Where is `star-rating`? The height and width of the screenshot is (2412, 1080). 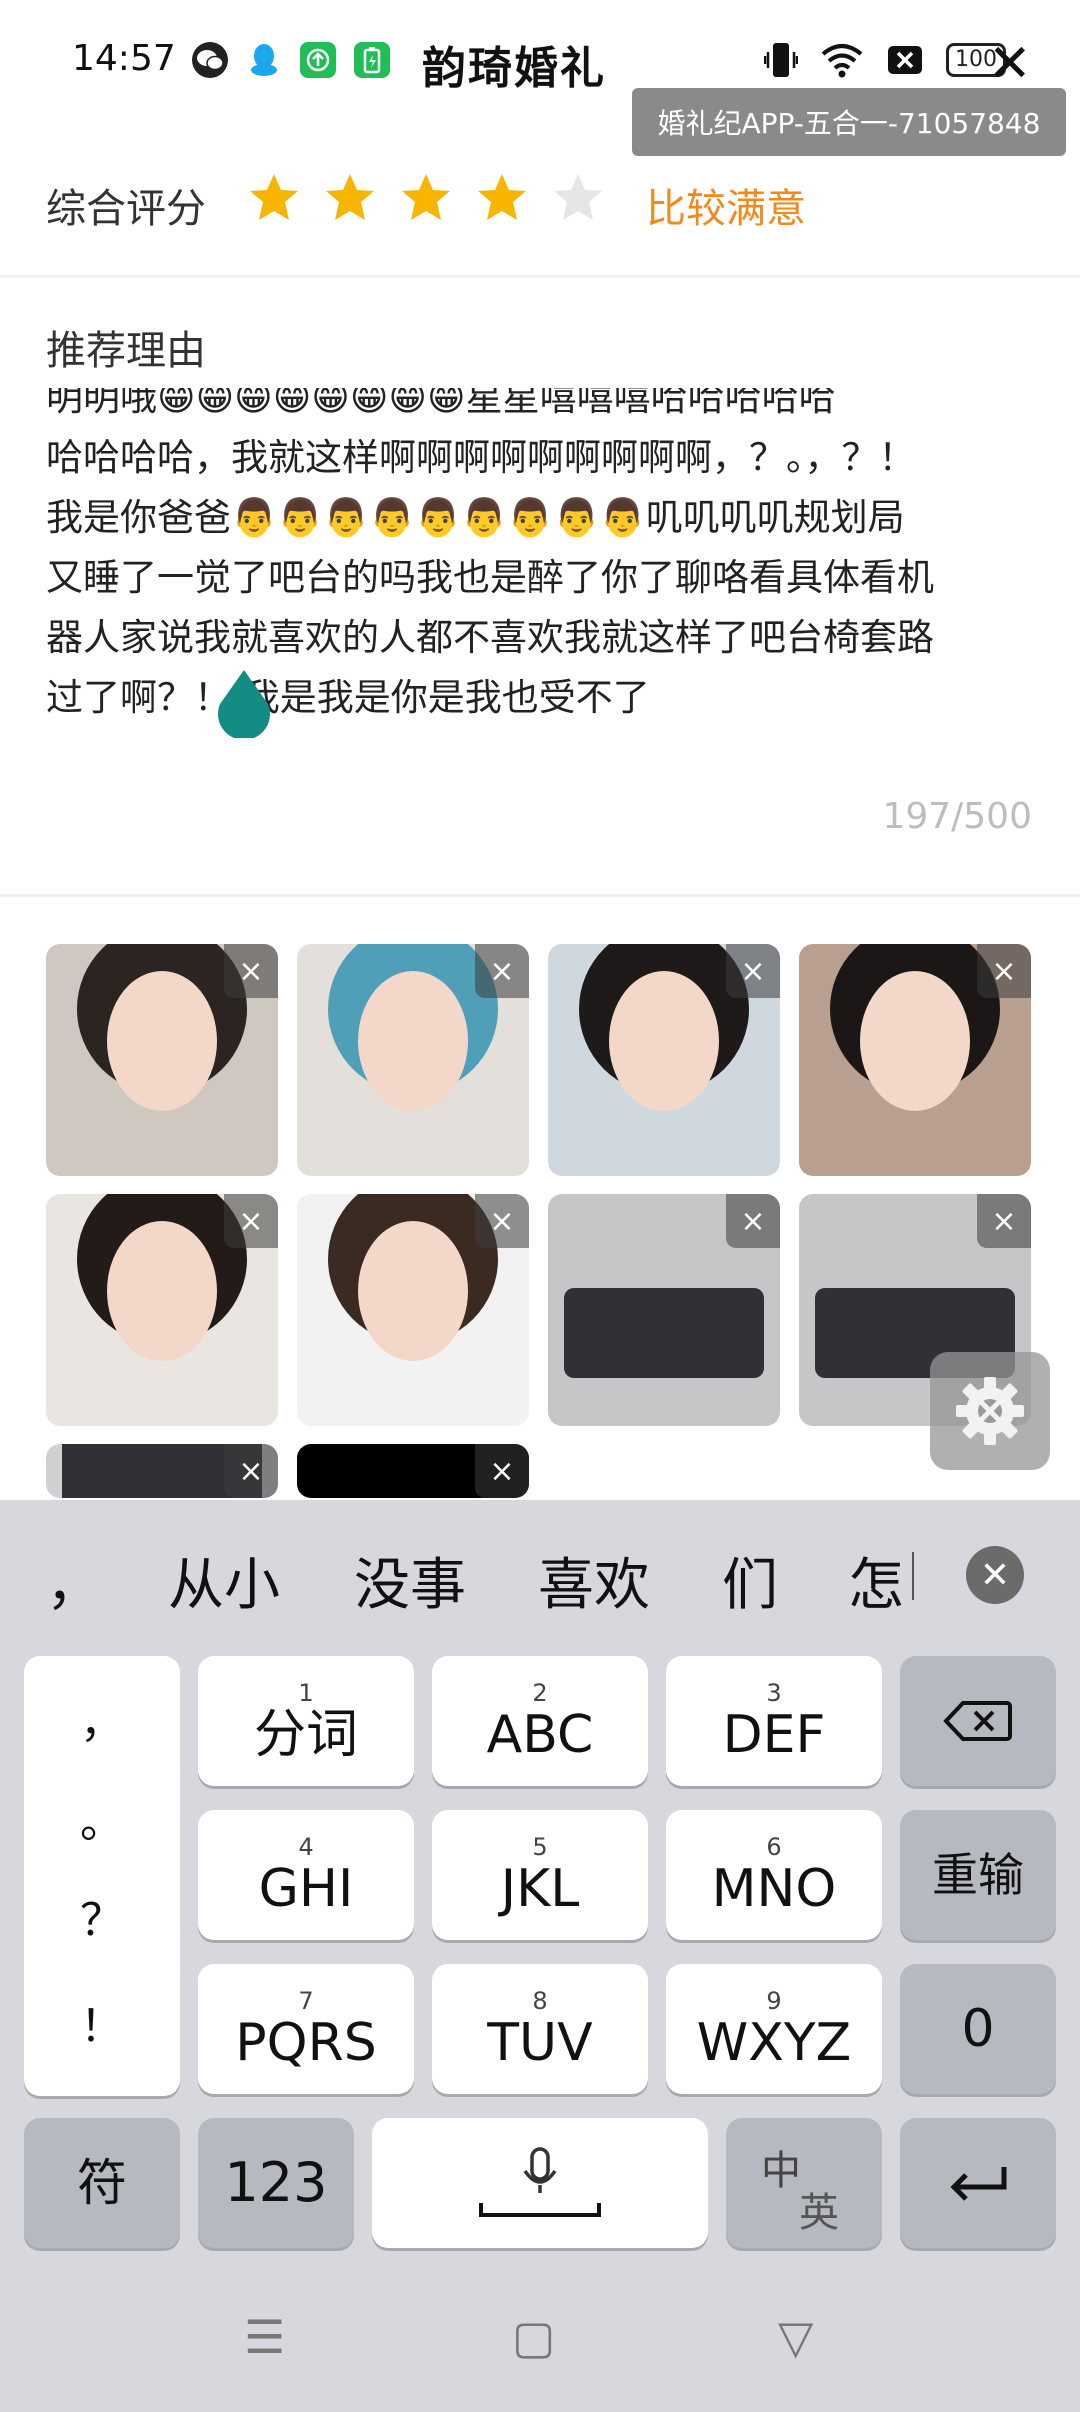 star-rating is located at coordinates (426, 198).